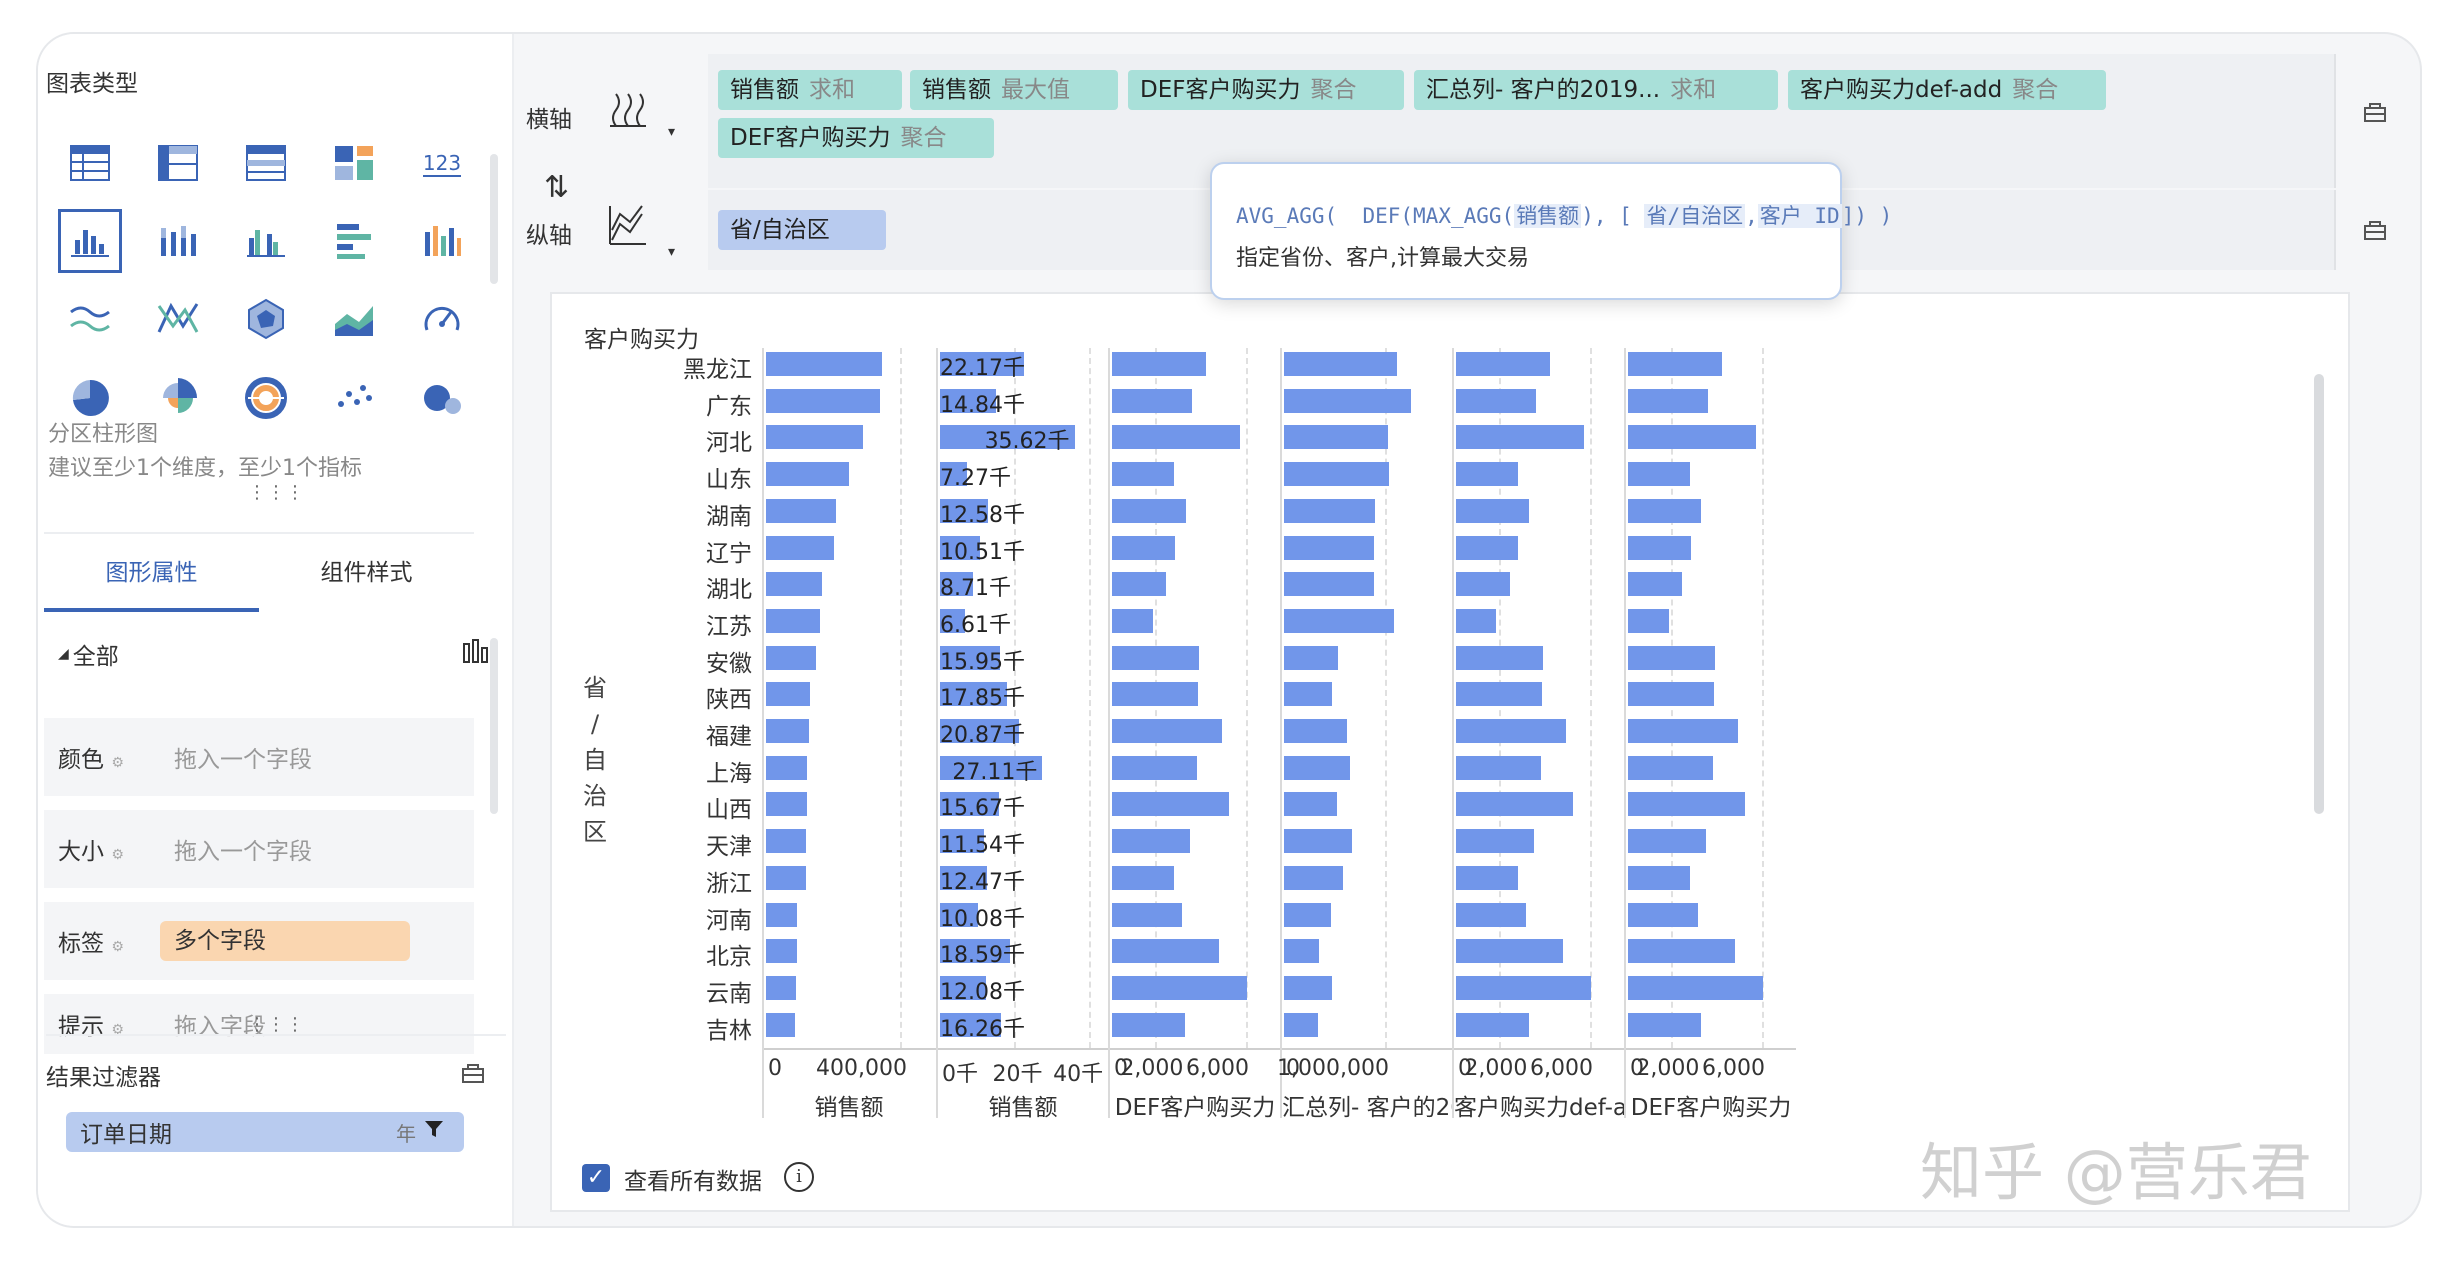 Image resolution: width=2458 pixels, height=1264 pixels. I want to click on label-property: 标签 ⚙ 多个字段, so click(259, 941).